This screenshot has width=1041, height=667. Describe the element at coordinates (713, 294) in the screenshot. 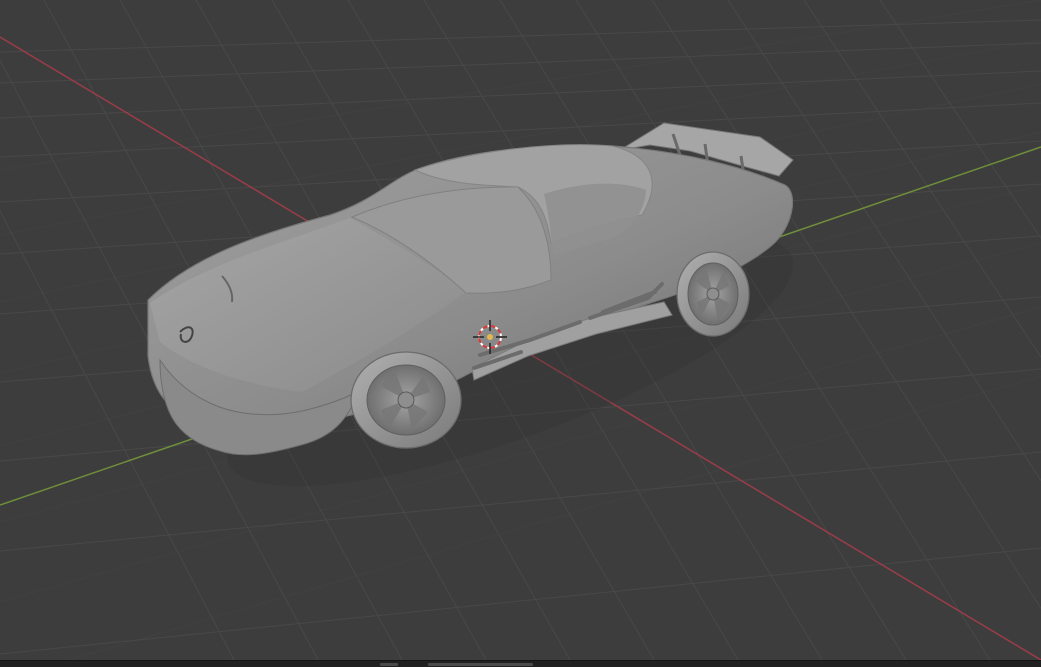

I see `rear-wheel` at that location.